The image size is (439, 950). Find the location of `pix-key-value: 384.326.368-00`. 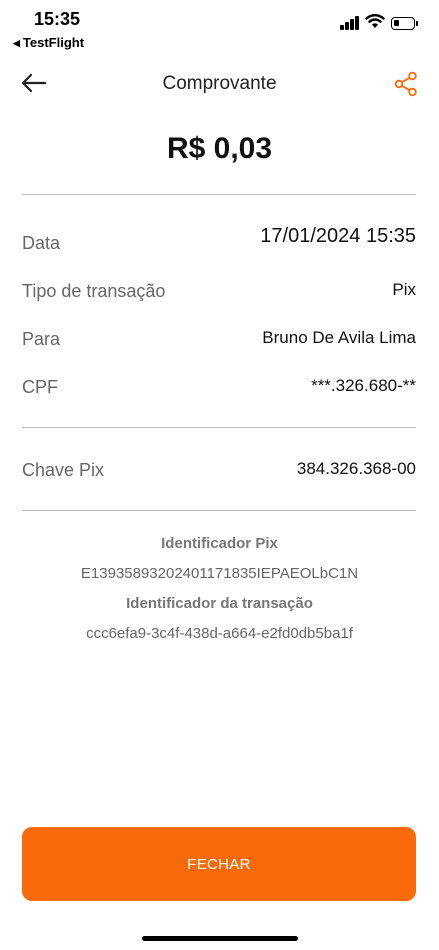

pix-key-value: 384.326.368-00 is located at coordinates (356, 468).